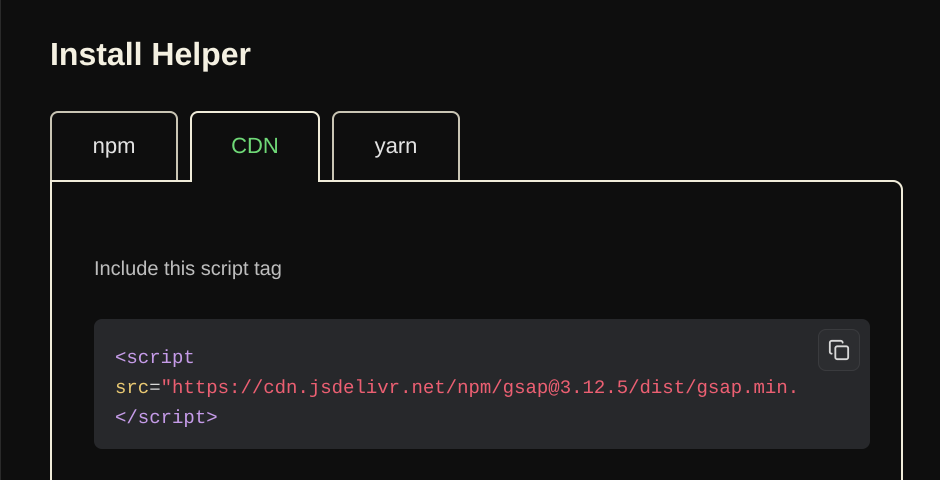 The image size is (940, 480). I want to click on tab: CDN, so click(255, 146).